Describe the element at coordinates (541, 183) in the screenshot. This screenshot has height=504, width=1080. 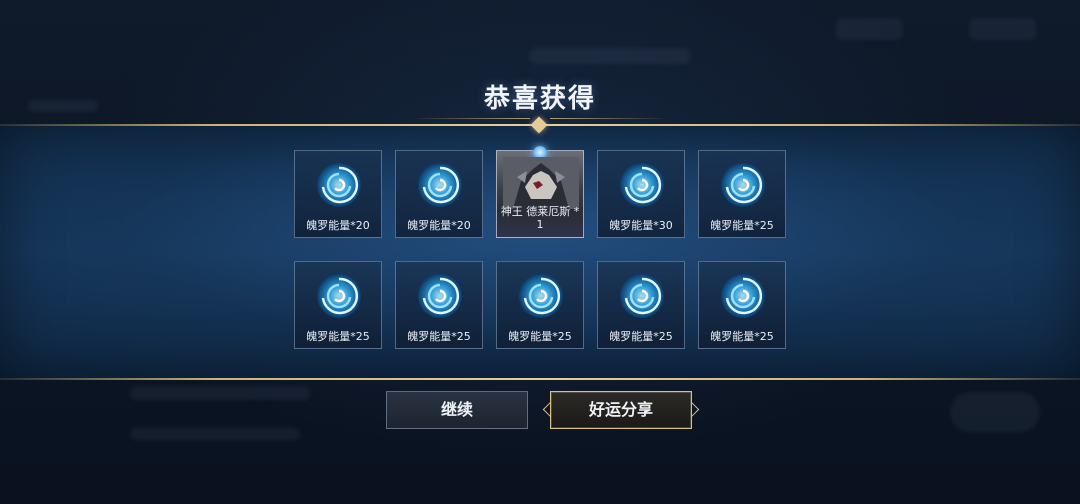
I see `hero-portrait-icon` at that location.